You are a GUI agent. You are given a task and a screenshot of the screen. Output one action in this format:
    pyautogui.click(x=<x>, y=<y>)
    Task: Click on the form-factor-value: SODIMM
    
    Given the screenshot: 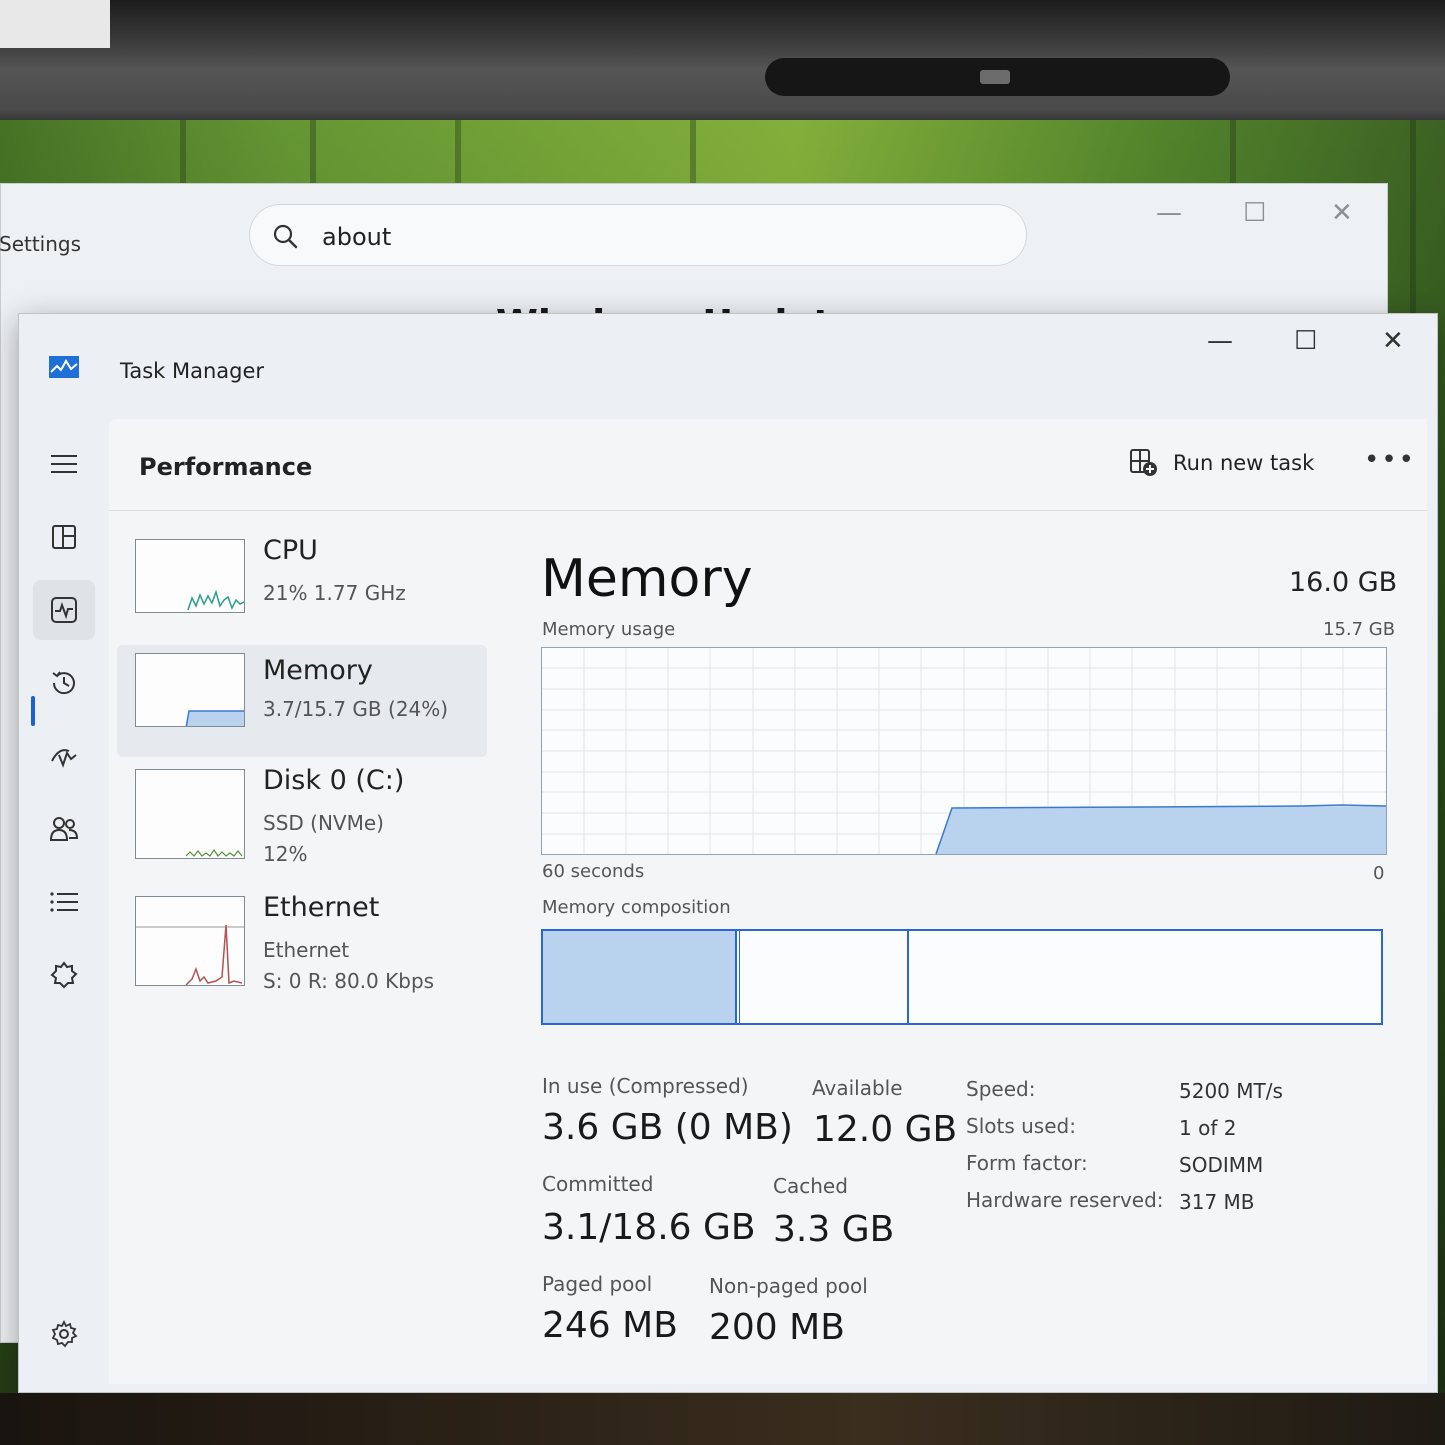 What is the action you would take?
    pyautogui.click(x=1221, y=1165)
    